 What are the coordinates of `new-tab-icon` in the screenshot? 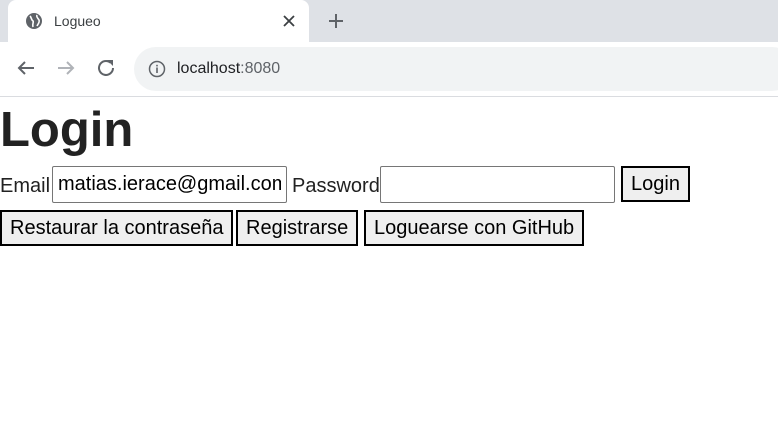 It's located at (336, 21).